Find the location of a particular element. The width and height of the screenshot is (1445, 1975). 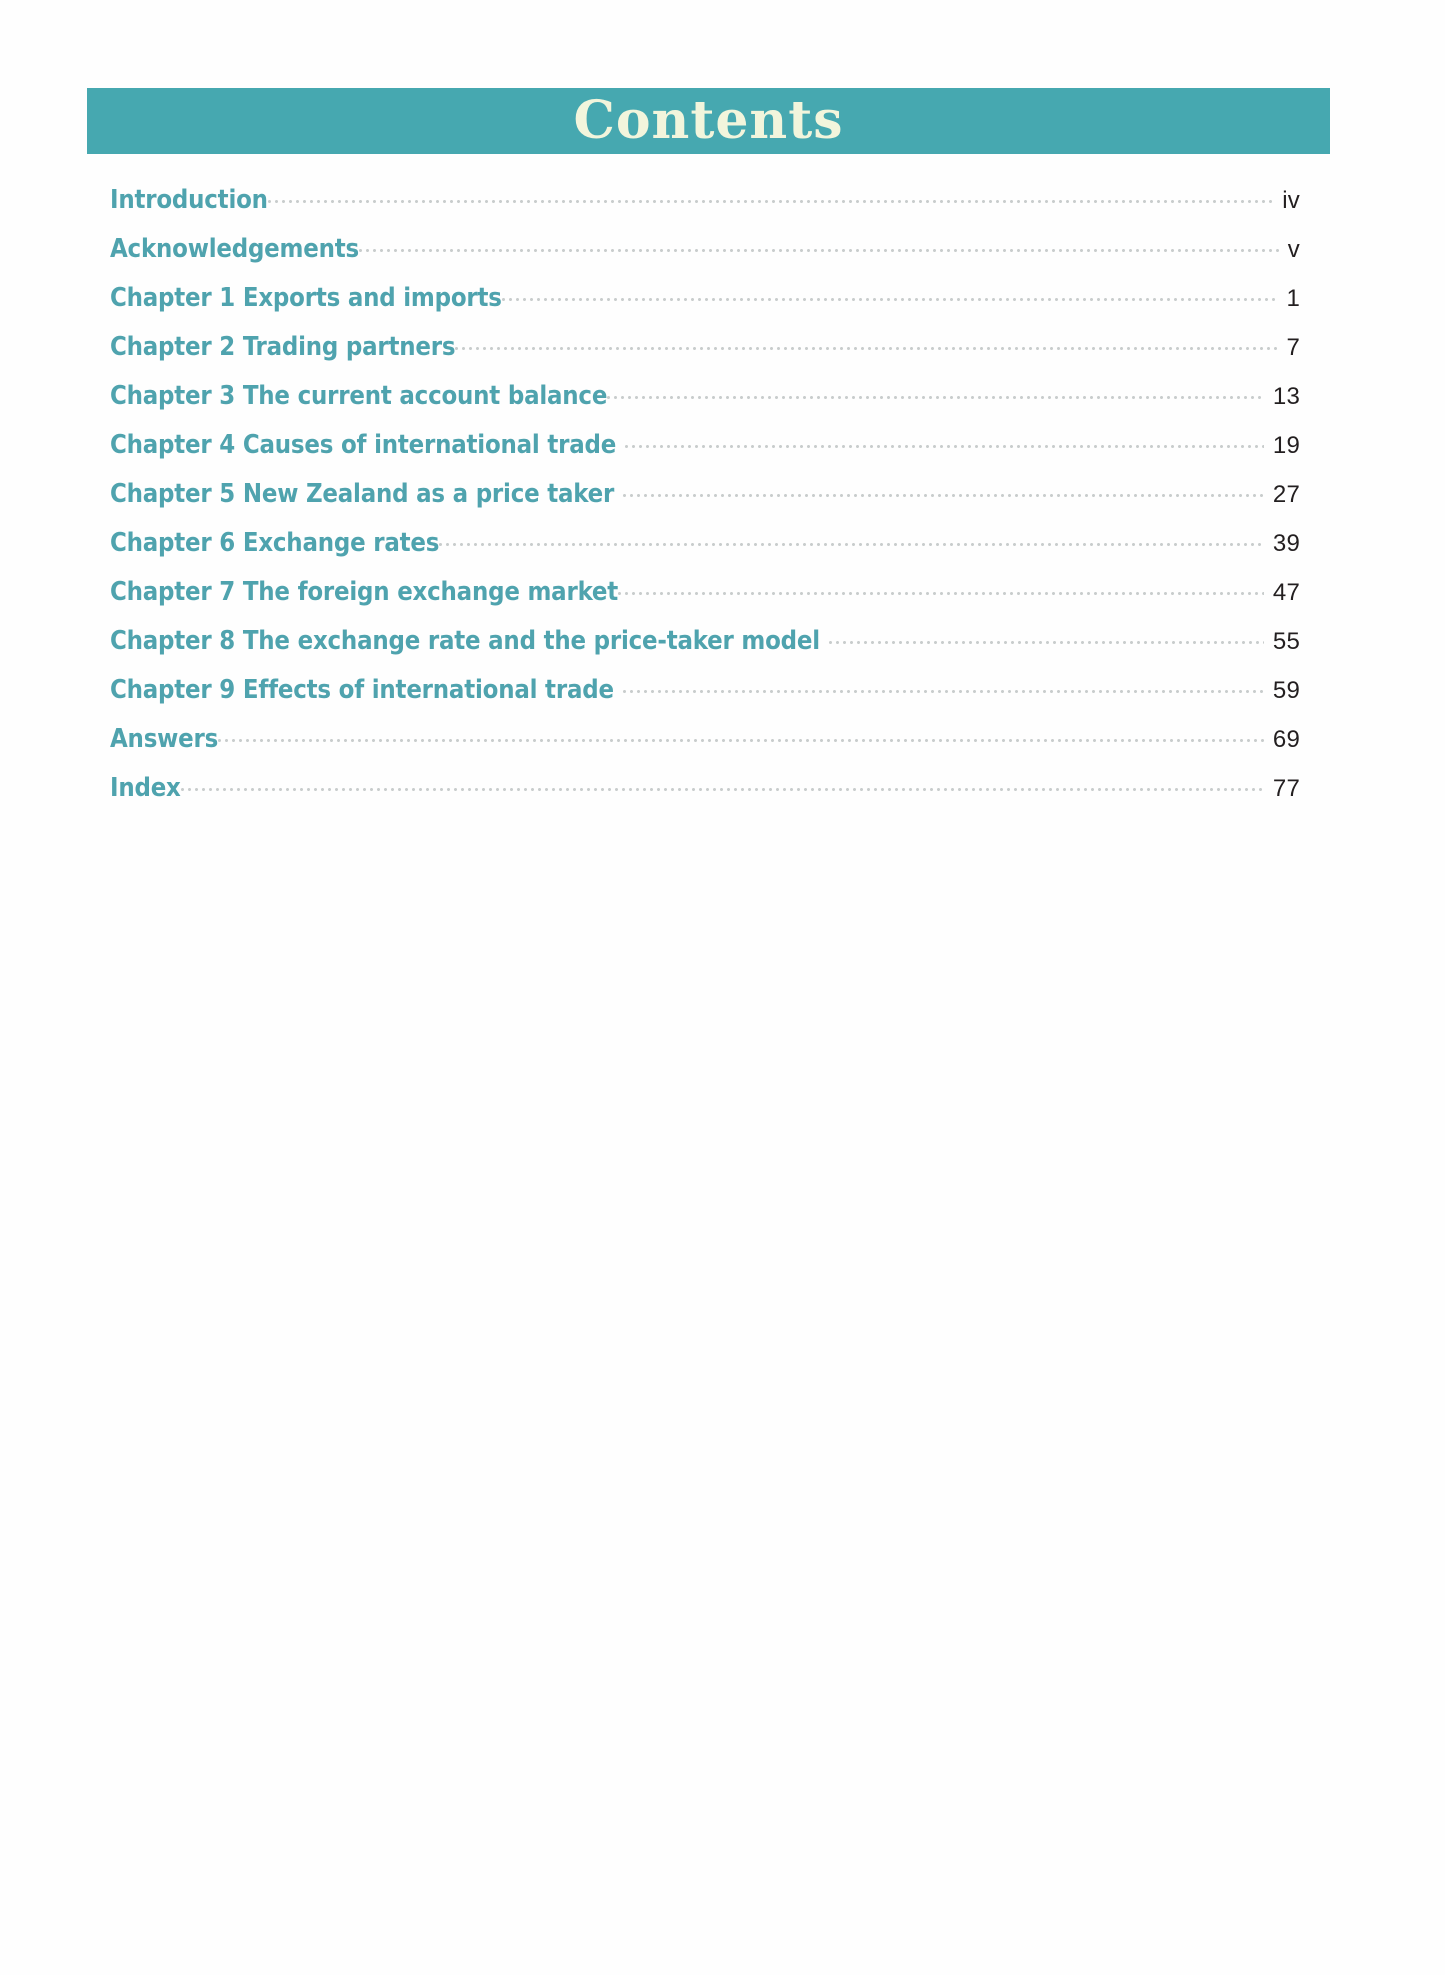

toc-entry-chapter-7: Chapter 7 The foreign exchange market 47 is located at coordinates (705, 601).